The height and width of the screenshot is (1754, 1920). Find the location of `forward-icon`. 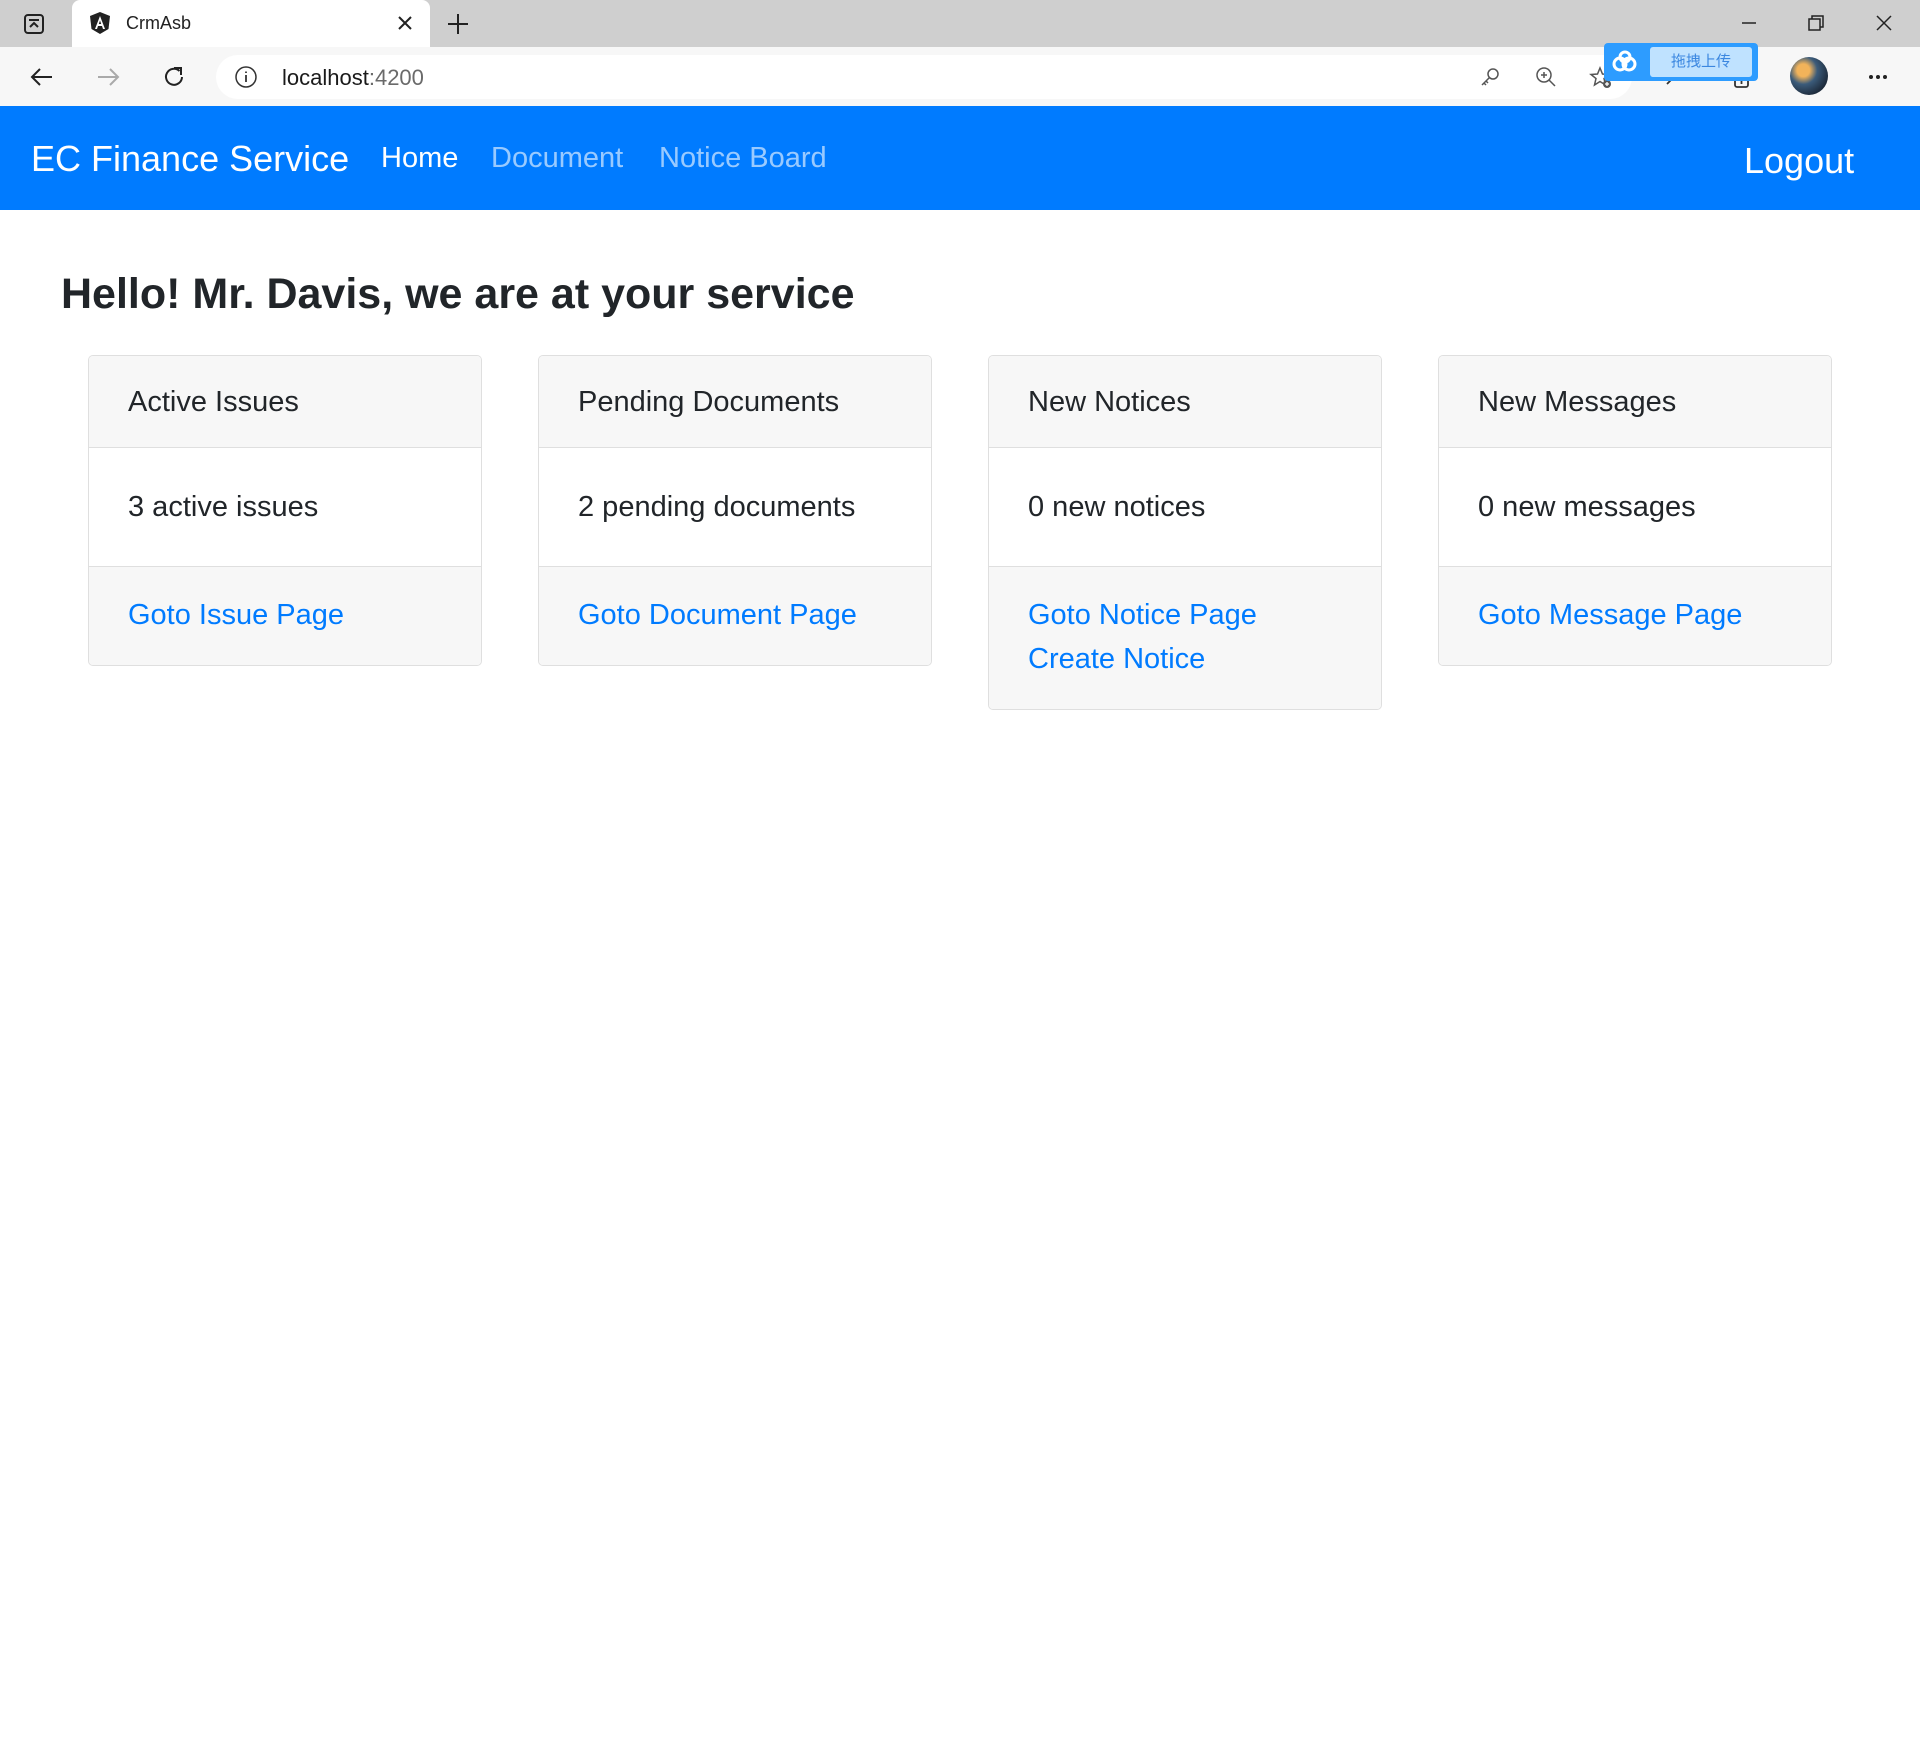

forward-icon is located at coordinates (108, 77).